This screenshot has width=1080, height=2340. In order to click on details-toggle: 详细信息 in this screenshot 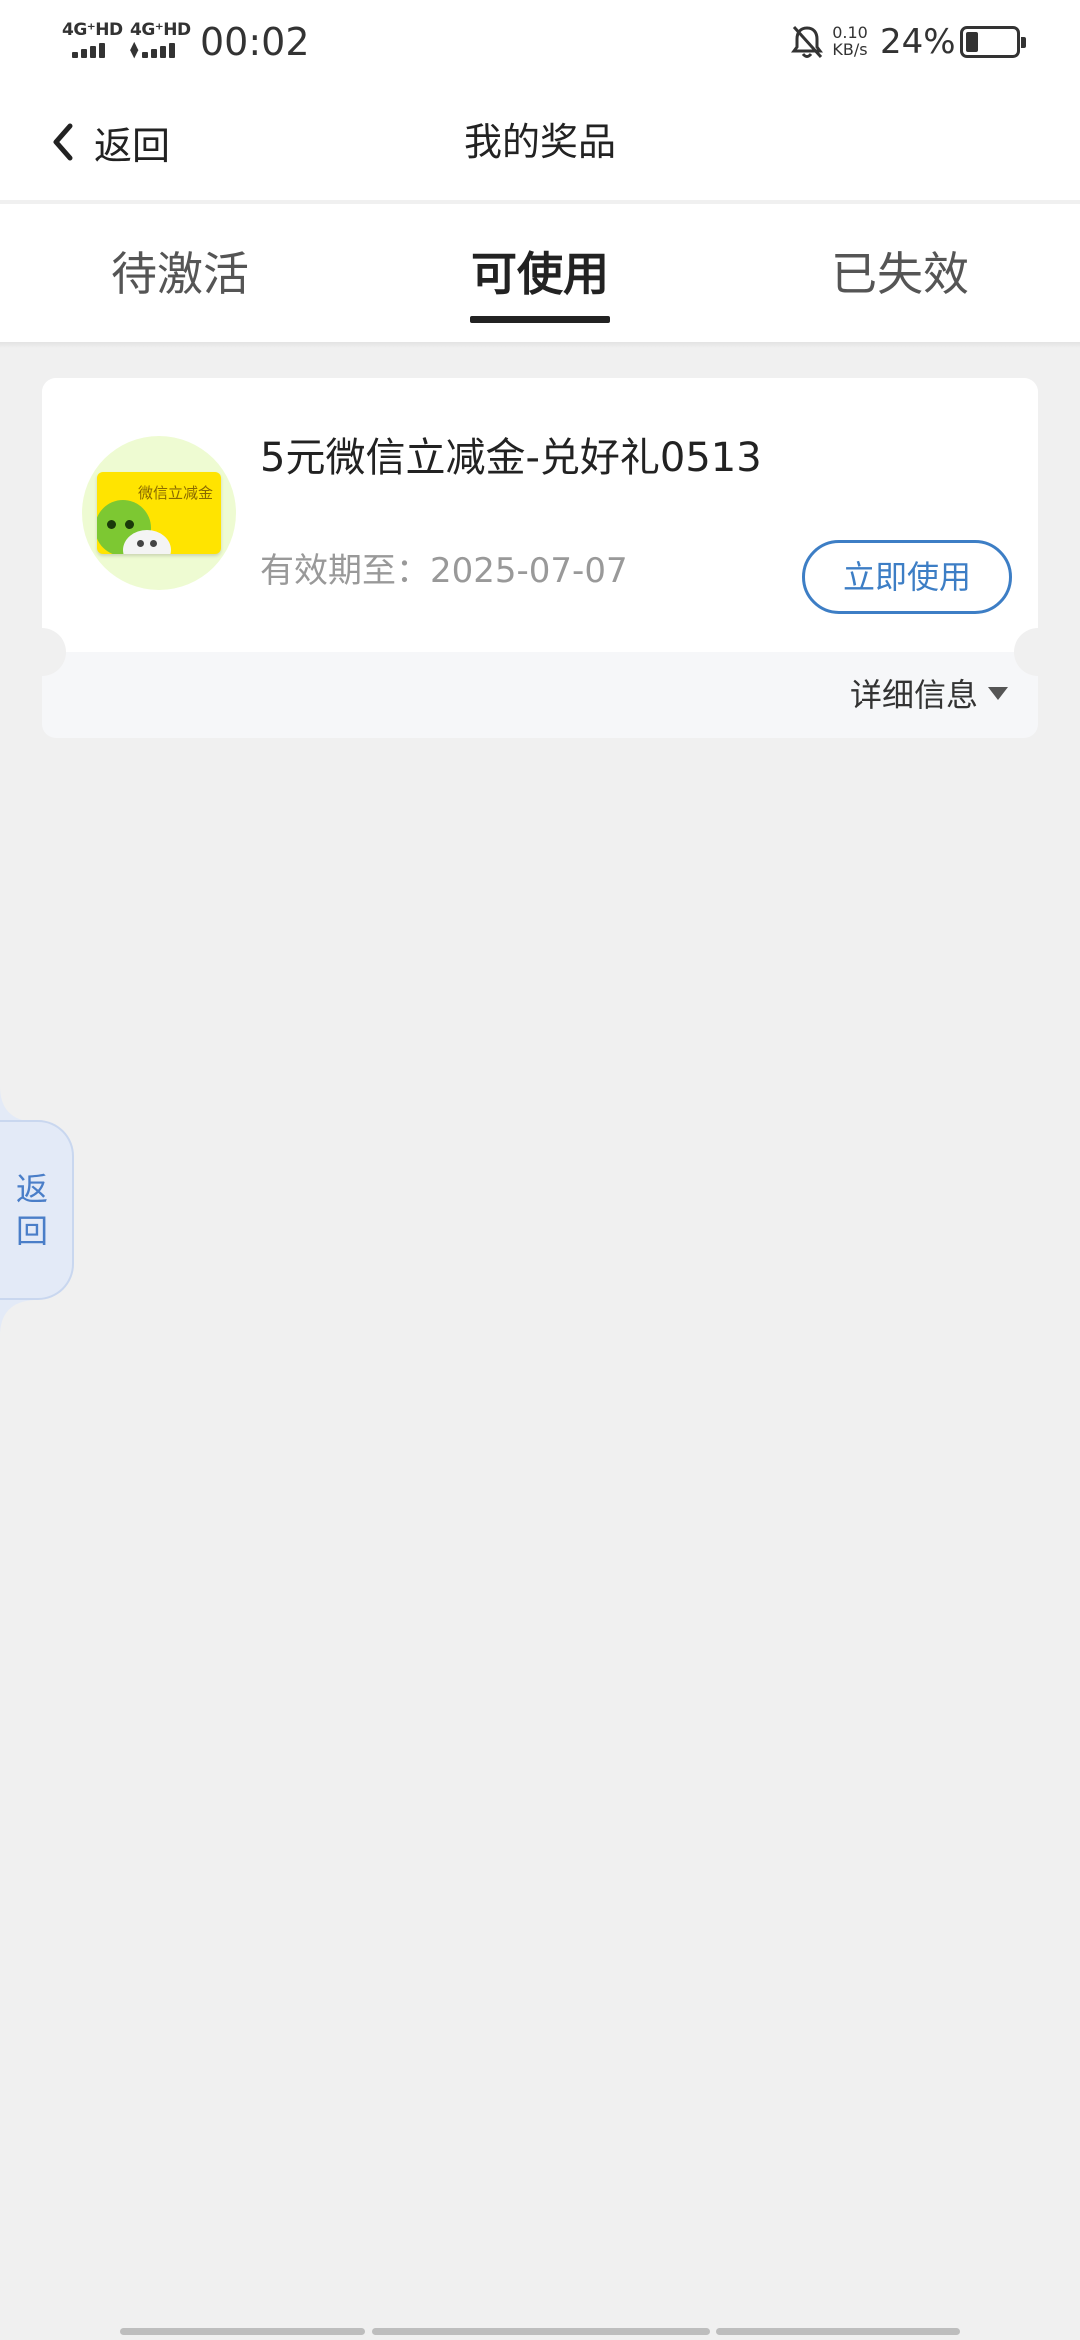, I will do `click(930, 693)`.